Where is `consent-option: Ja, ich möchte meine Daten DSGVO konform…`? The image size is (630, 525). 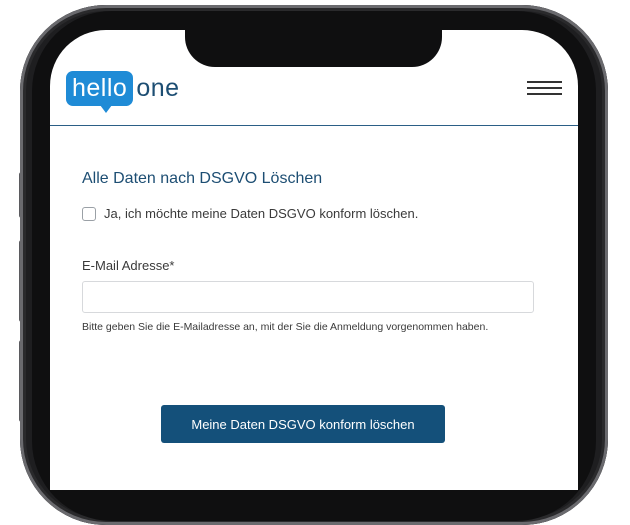
consent-option: Ja, ich möchte meine Daten DSGVO konform… is located at coordinates (250, 213).